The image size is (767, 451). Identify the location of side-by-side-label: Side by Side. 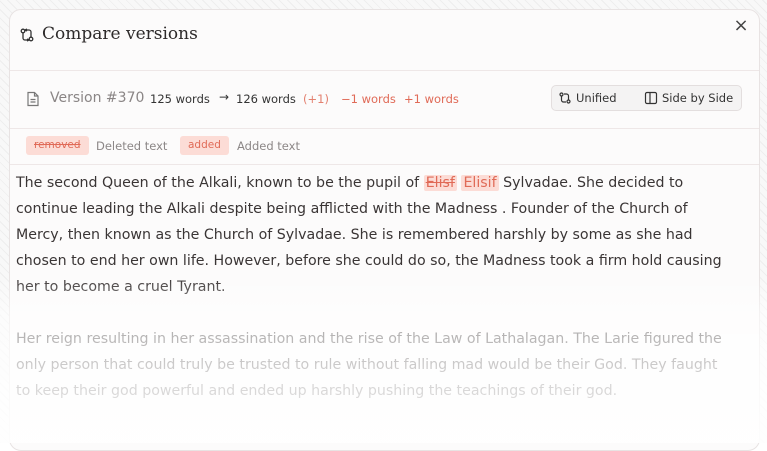
(697, 98).